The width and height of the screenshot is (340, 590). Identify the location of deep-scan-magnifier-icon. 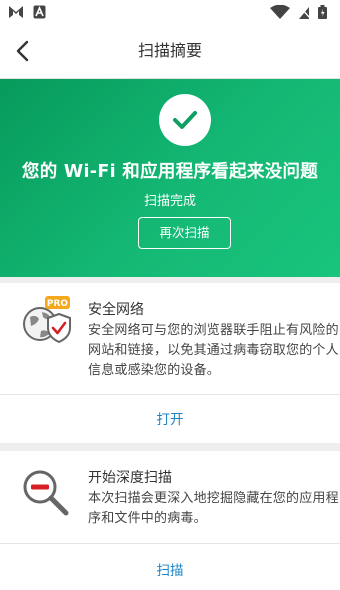
(46, 493).